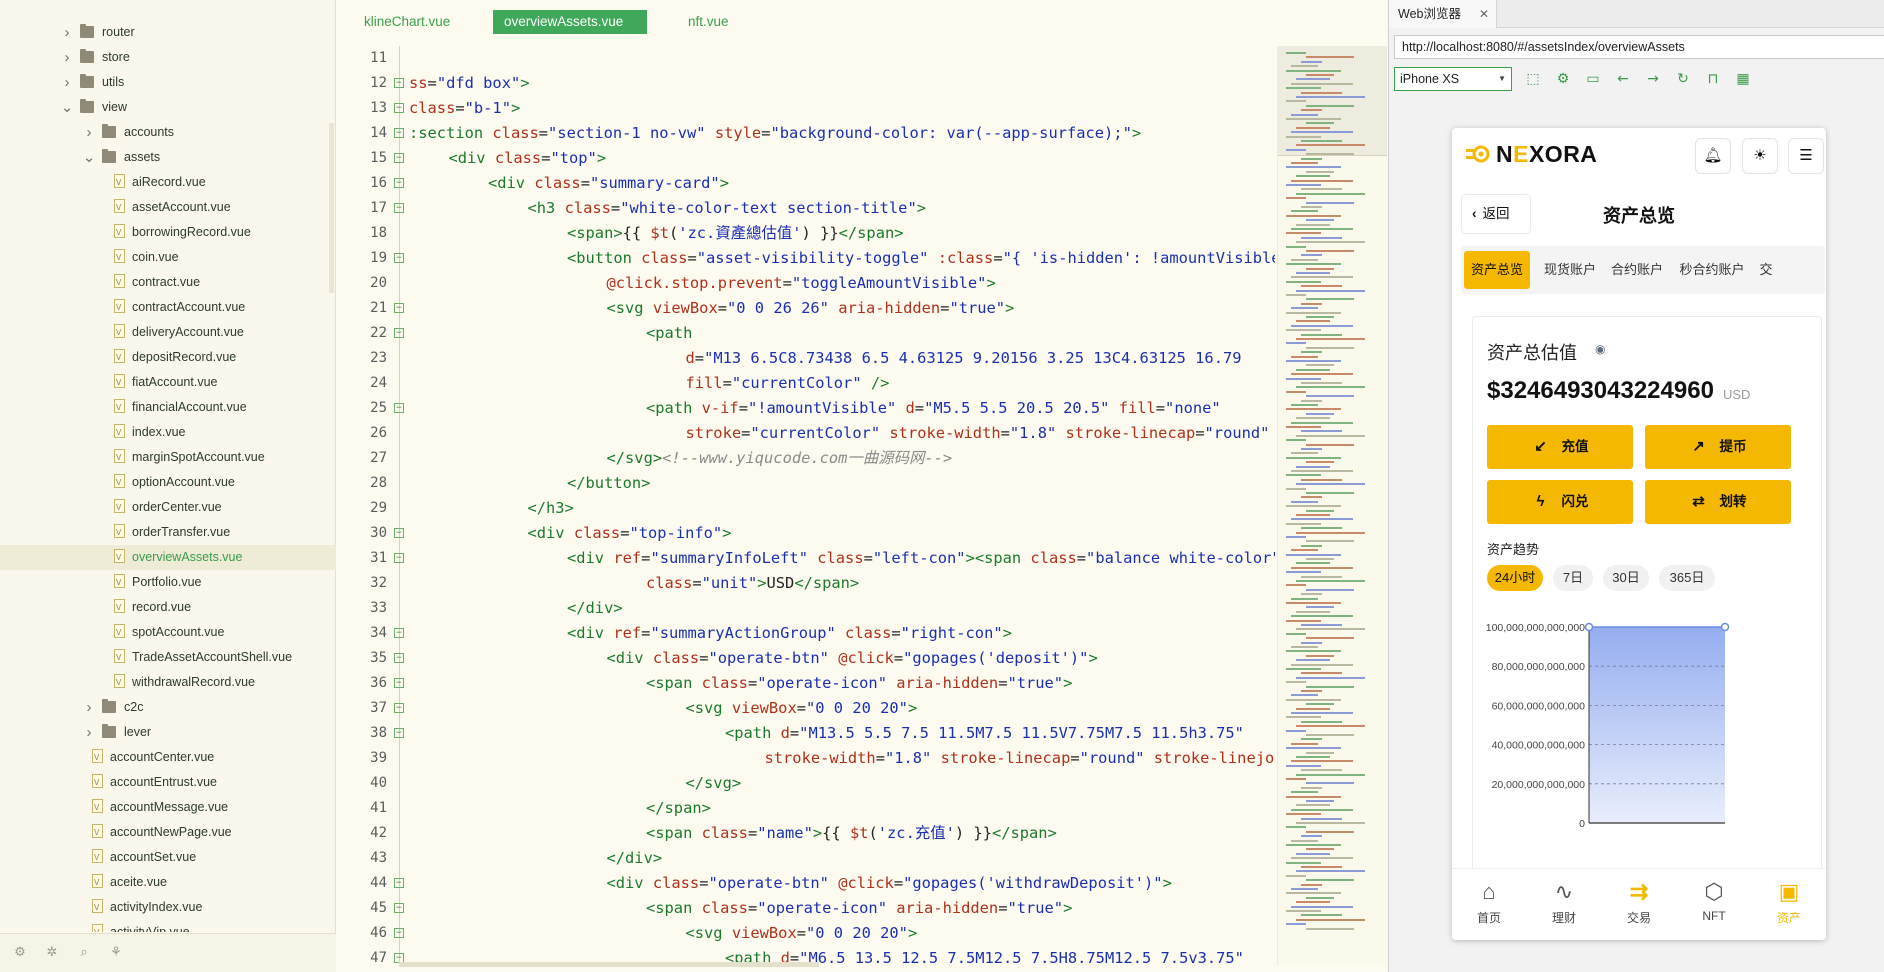 The image size is (1884, 972). What do you see at coordinates (1760, 156) in the screenshot?
I see `theme-icon: ☀` at bounding box center [1760, 156].